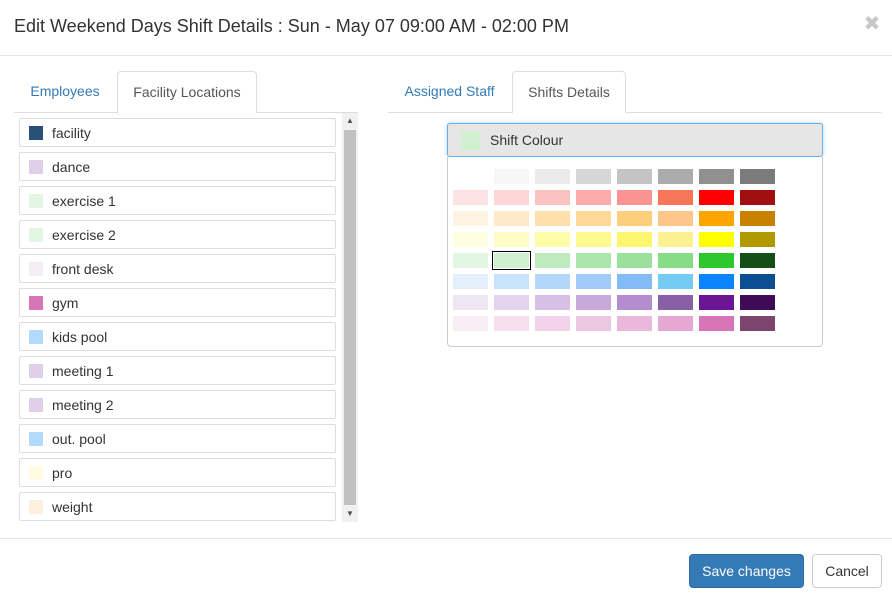 This screenshot has width=892, height=600. What do you see at coordinates (634, 92) in the screenshot?
I see `right-tab-bar: Assigned Staff Shifts Details` at bounding box center [634, 92].